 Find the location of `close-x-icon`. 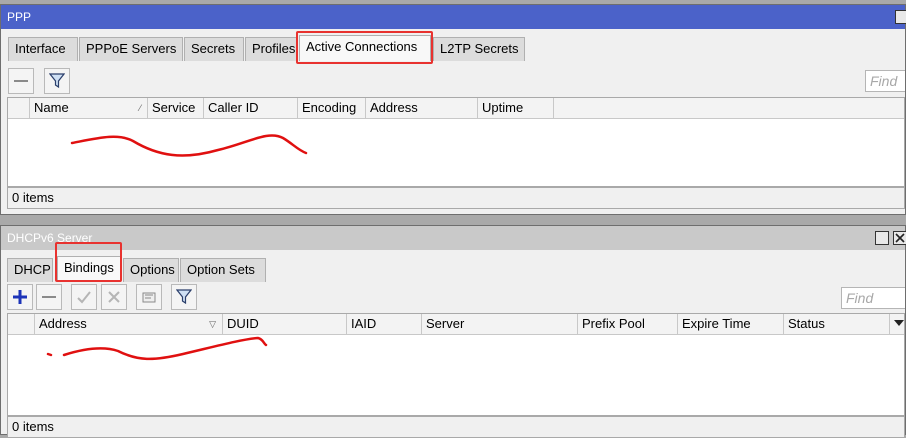

close-x-icon is located at coordinates (900, 238).